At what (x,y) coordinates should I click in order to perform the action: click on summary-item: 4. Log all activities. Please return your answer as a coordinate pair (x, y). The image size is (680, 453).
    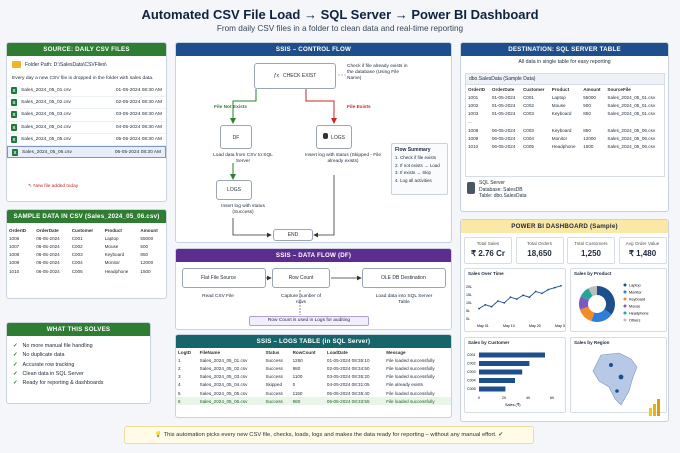
    Looking at the image, I should click on (413, 180).